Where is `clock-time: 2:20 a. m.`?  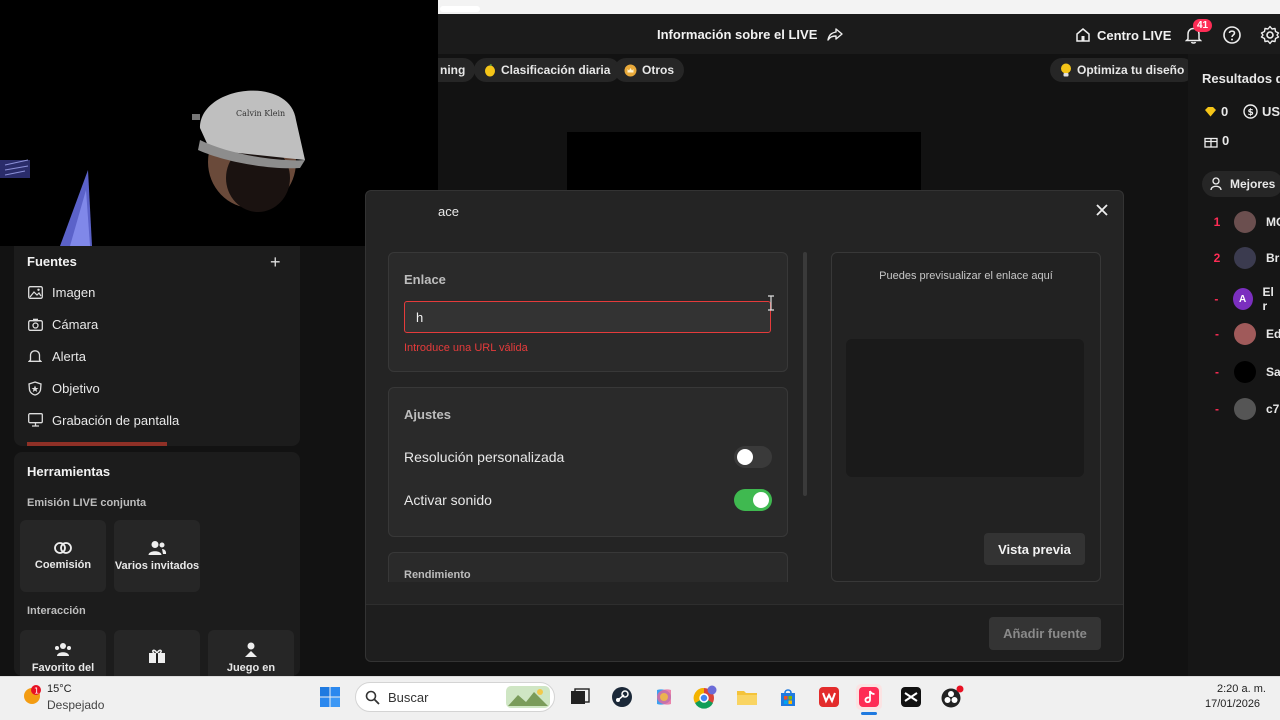 clock-time: 2:20 a. m. is located at coordinates (1241, 689).